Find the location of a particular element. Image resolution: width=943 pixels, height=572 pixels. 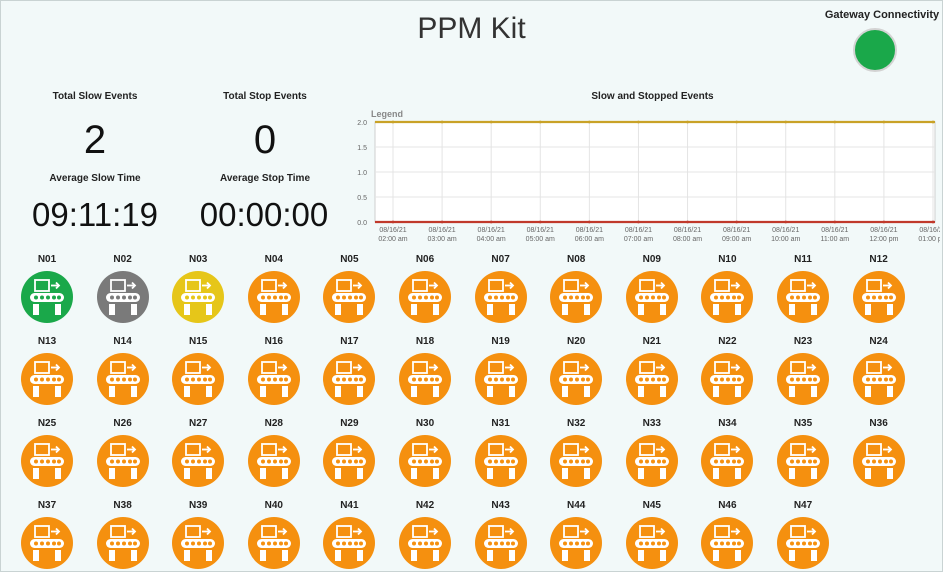

node-n41: N41 is located at coordinates (349, 534).